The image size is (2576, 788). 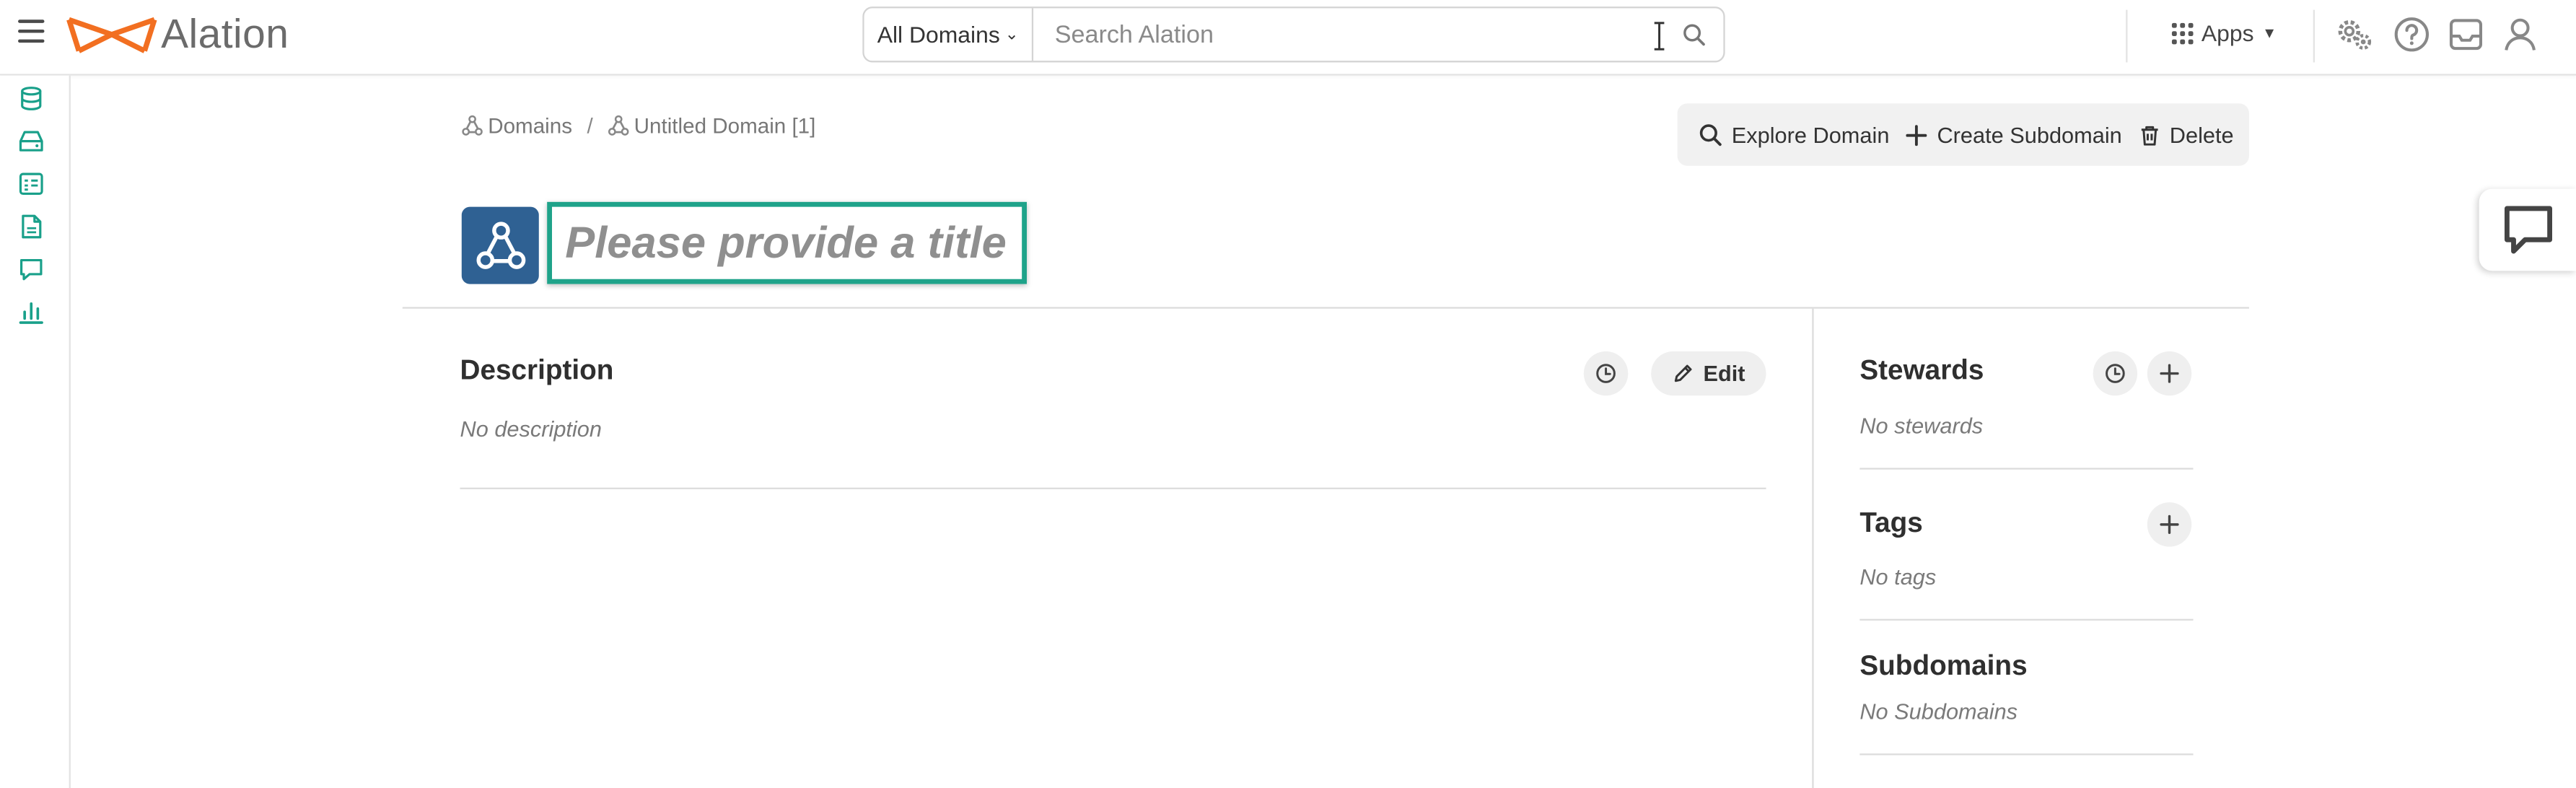 I want to click on database-icon, so click(x=31, y=98).